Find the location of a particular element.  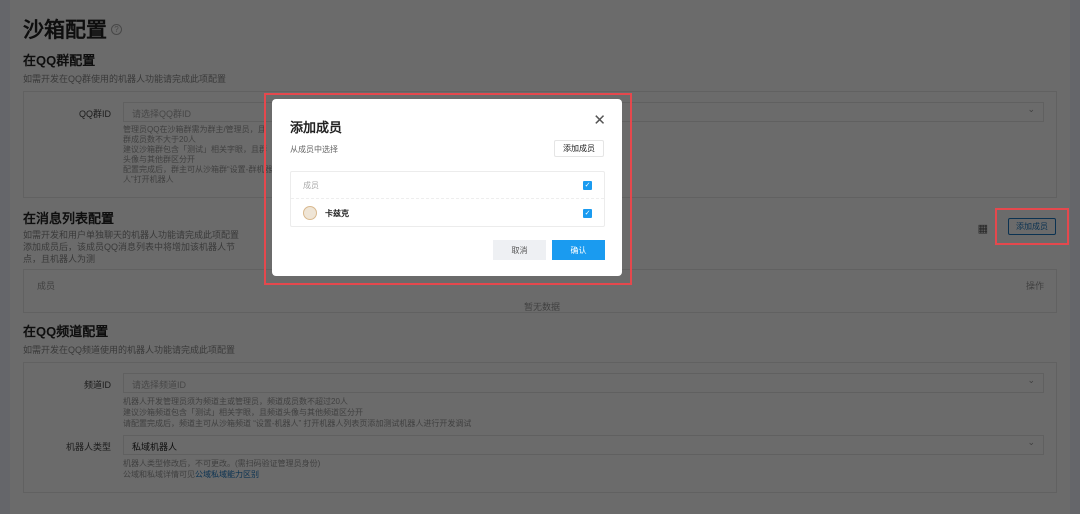

msg-desc: 如需开发和用户单独聊天的机器人功能请完成此项配置 is located at coordinates (131, 235).